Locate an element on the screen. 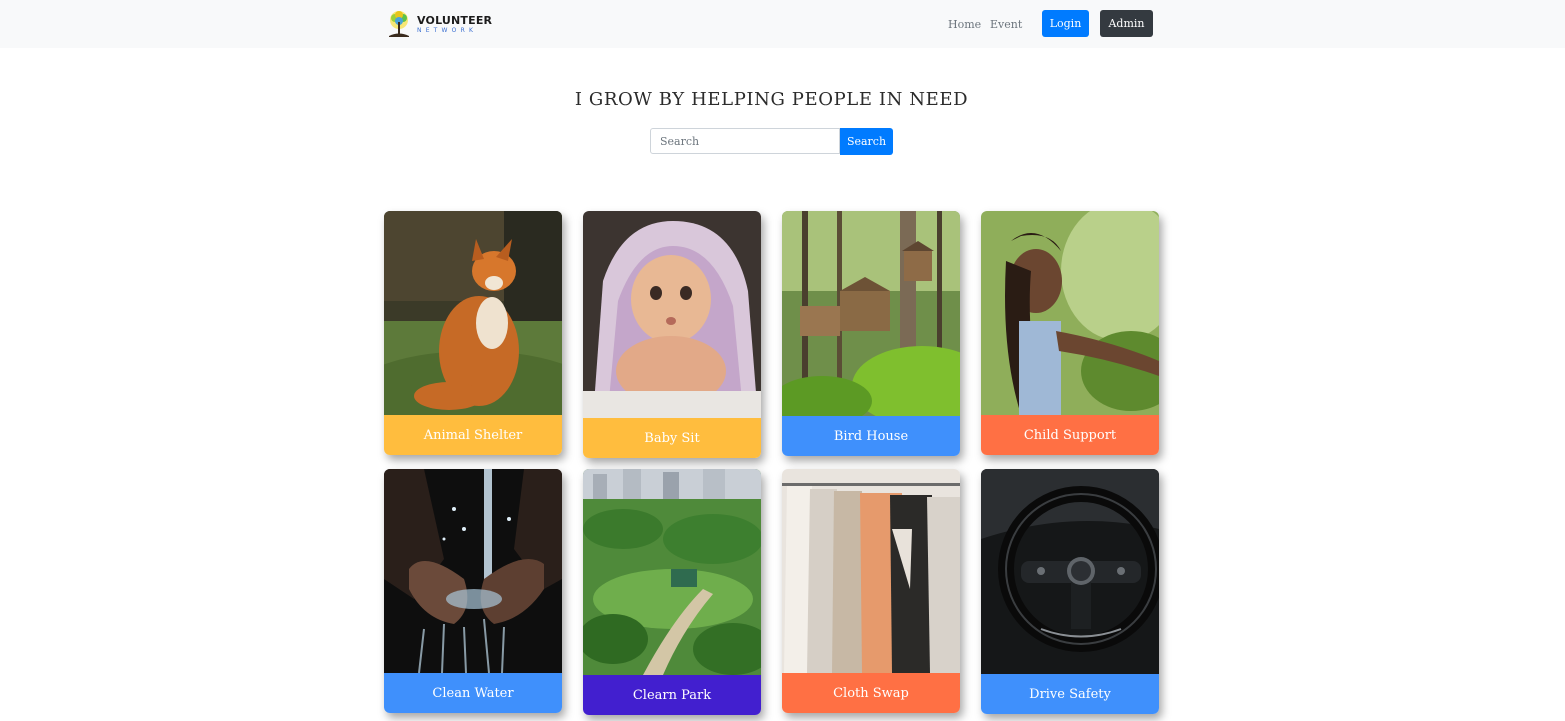 The height and width of the screenshot is (721, 1565). card-title: Bird House is located at coordinates (871, 436).